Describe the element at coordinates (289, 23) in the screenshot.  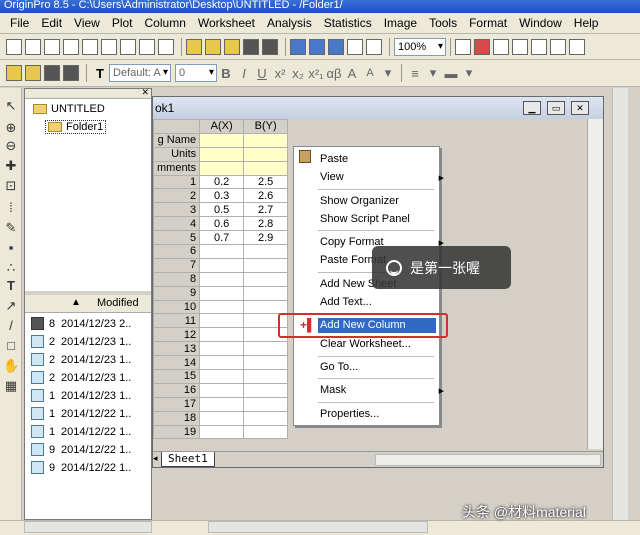
I see `menu-analysis: Analysis` at that location.